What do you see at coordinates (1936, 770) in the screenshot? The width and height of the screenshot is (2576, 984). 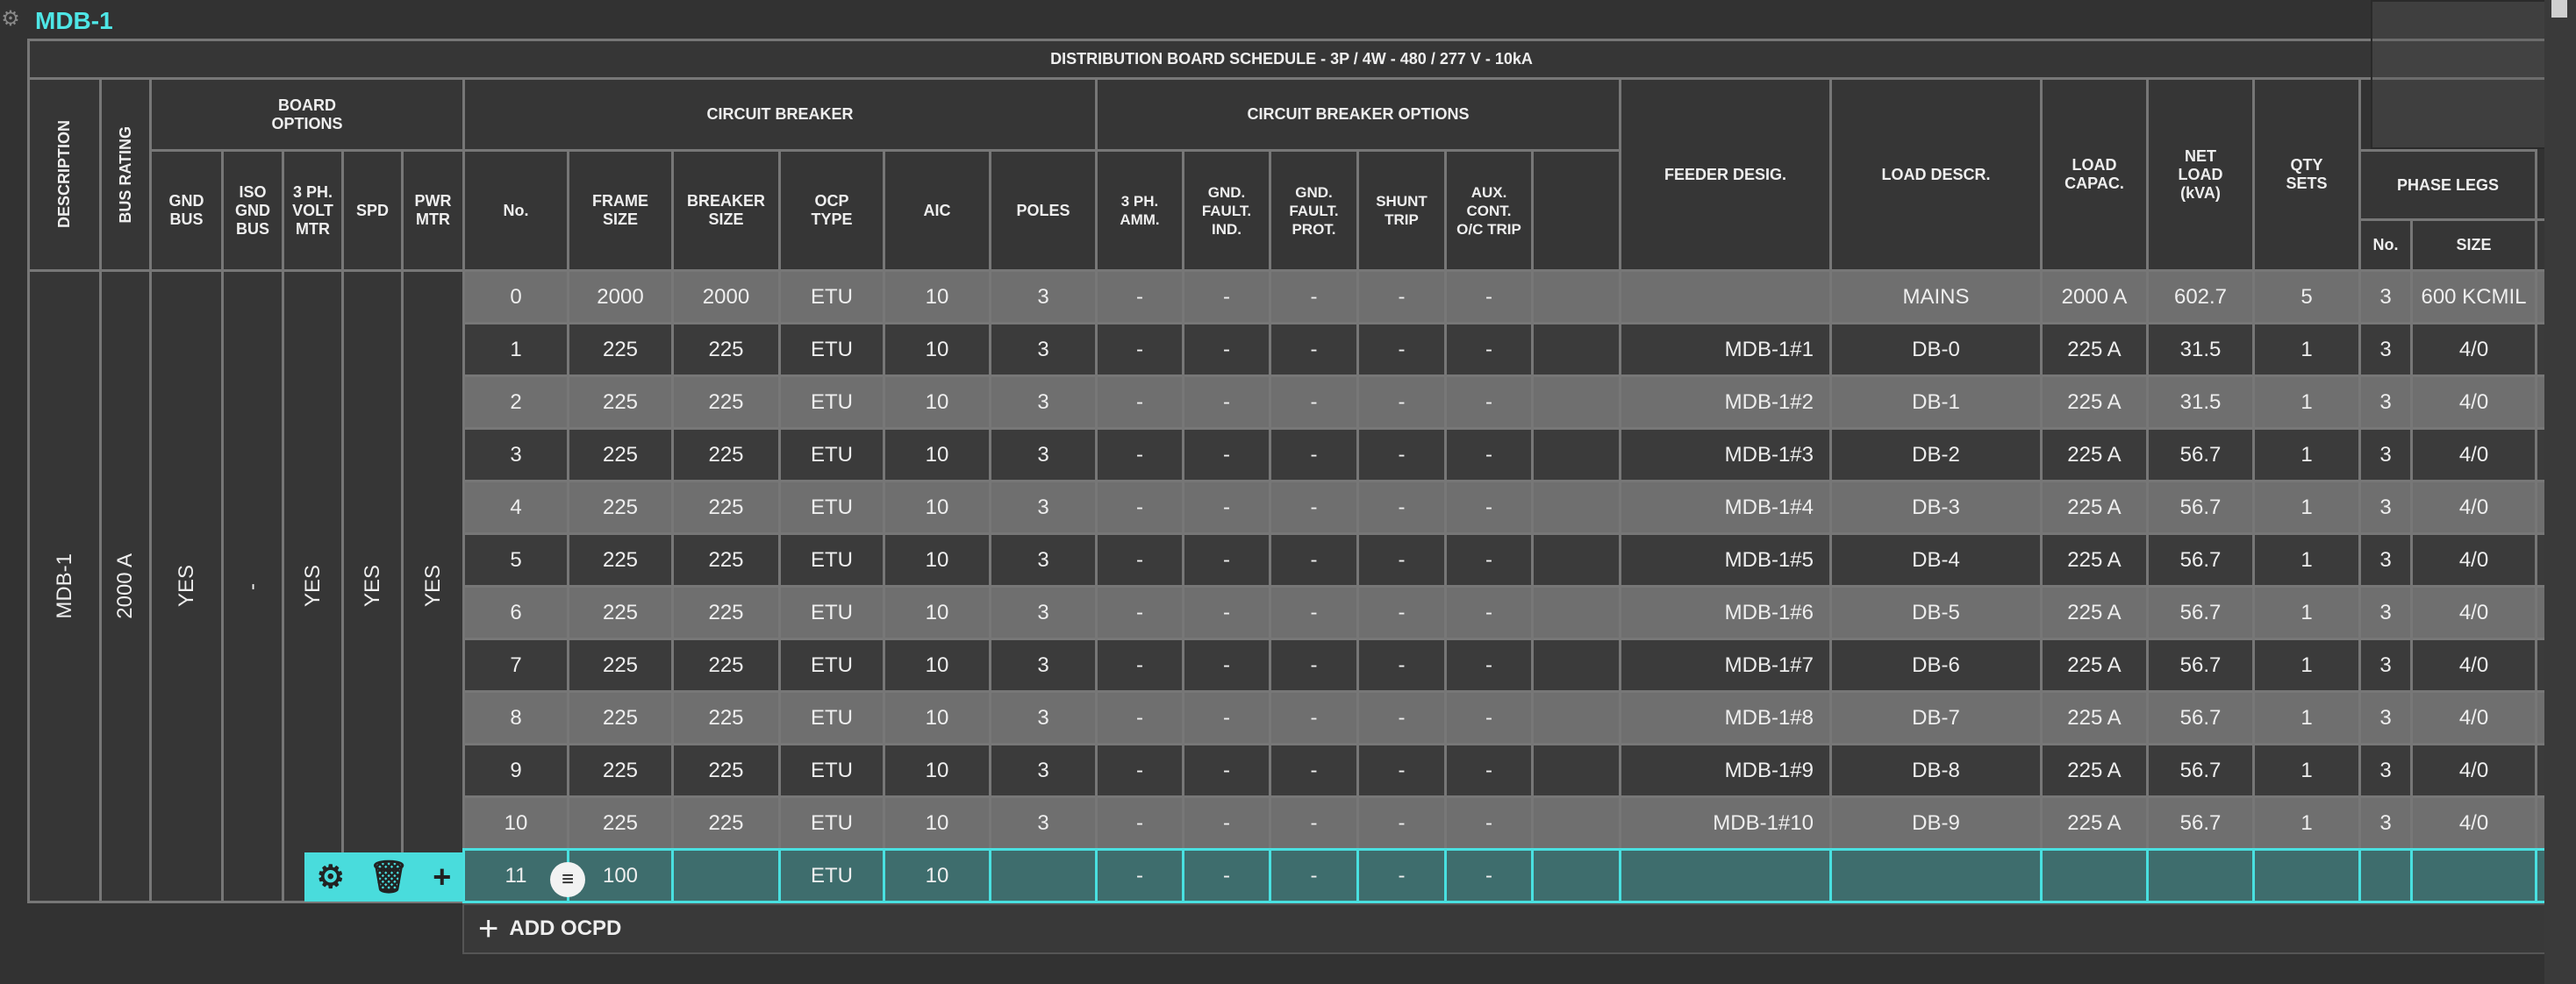 I see `cell-load: DB-8` at bounding box center [1936, 770].